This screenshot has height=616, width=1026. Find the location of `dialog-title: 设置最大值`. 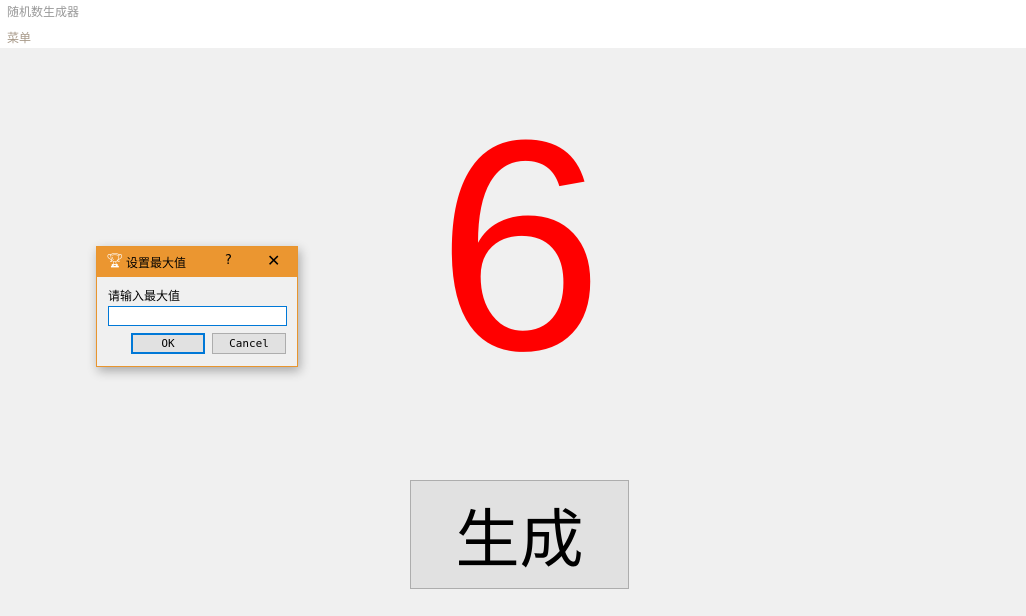

dialog-title: 设置最大值 is located at coordinates (156, 263).